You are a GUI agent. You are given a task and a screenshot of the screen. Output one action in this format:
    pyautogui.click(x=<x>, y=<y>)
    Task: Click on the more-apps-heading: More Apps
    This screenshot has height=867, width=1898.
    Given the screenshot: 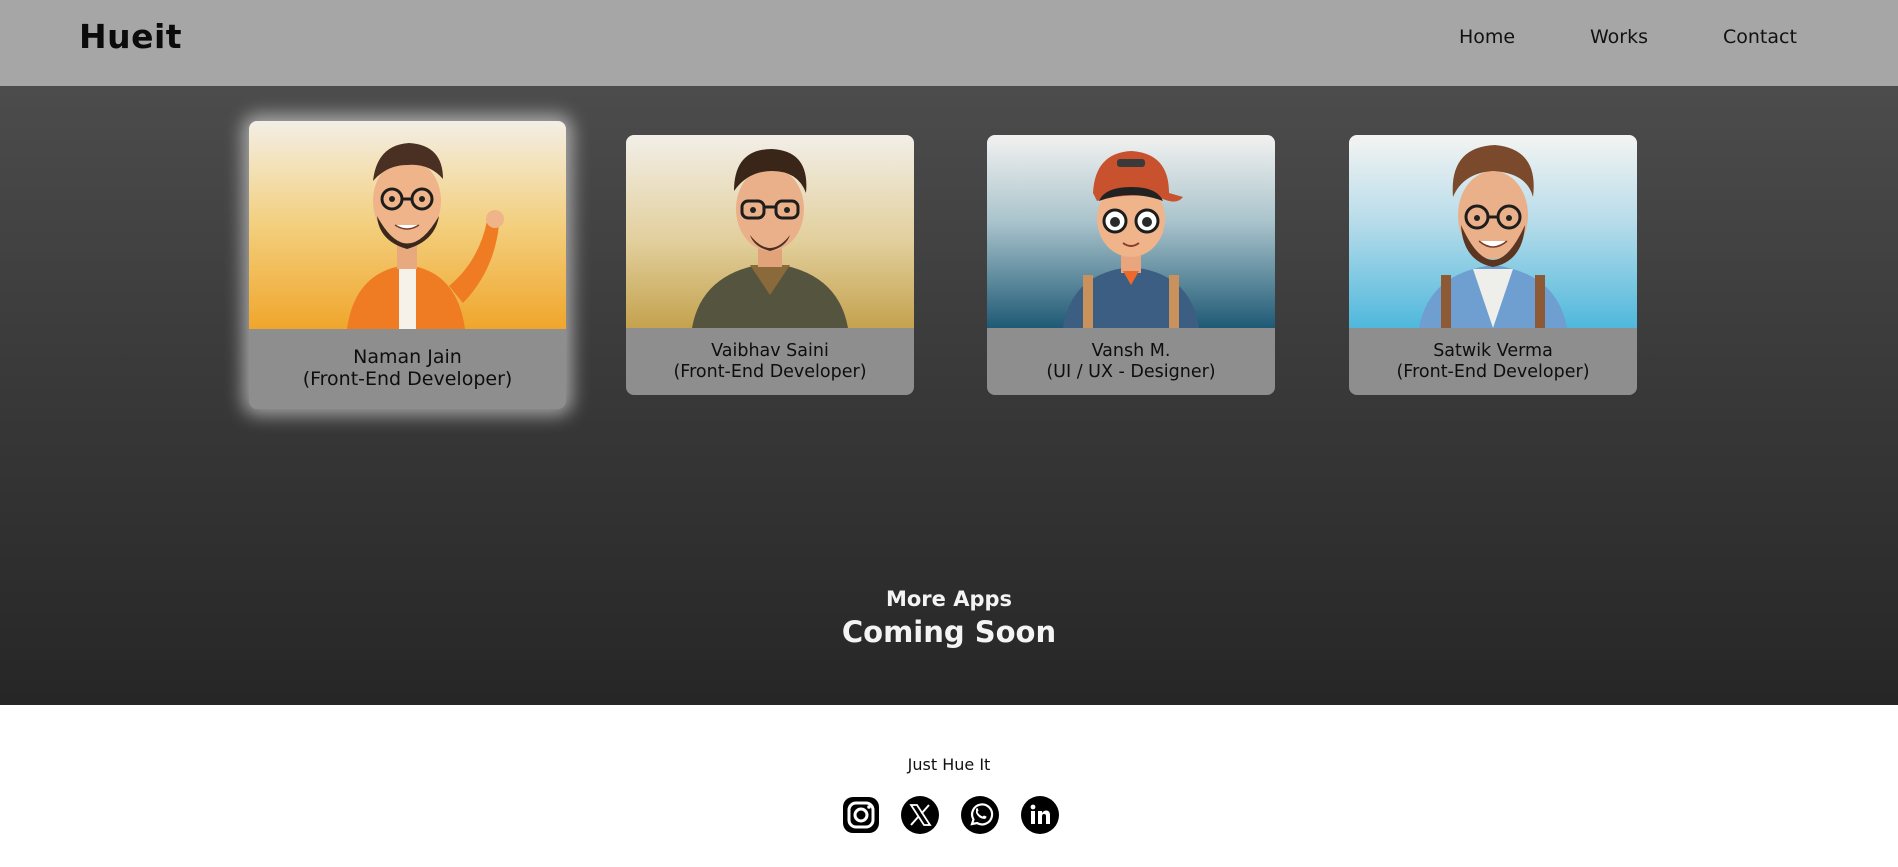 What is the action you would take?
    pyautogui.click(x=949, y=599)
    